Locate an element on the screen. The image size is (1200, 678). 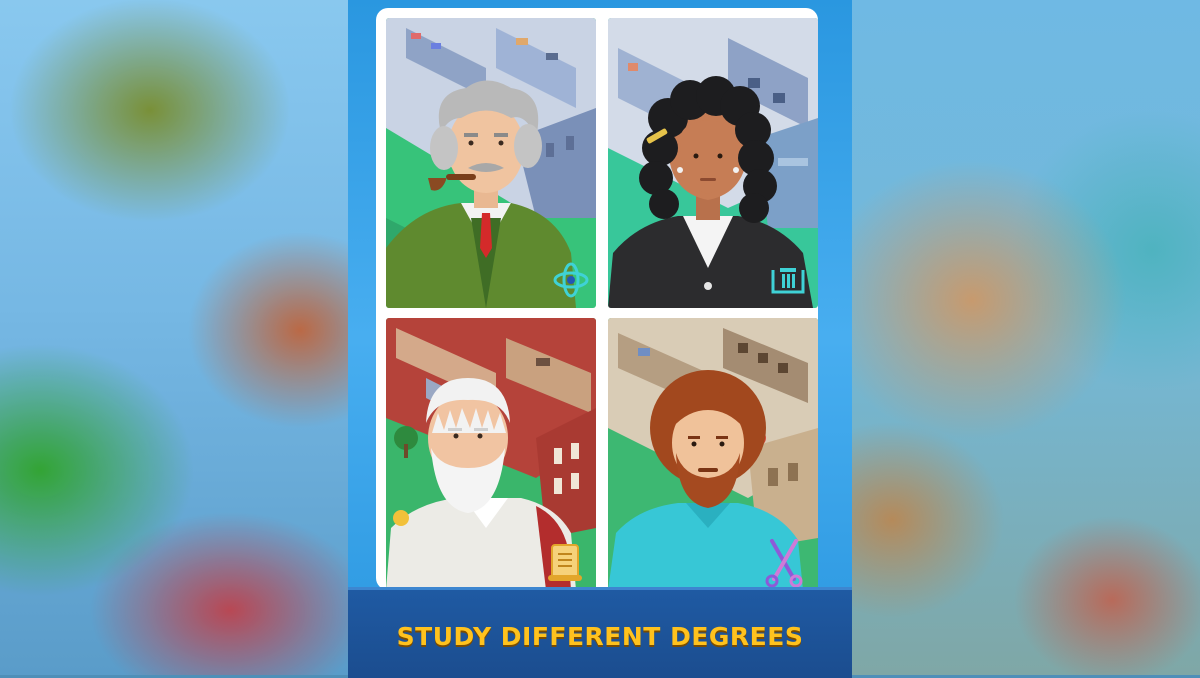
character-tile-artist is located at coordinates (713, 454).